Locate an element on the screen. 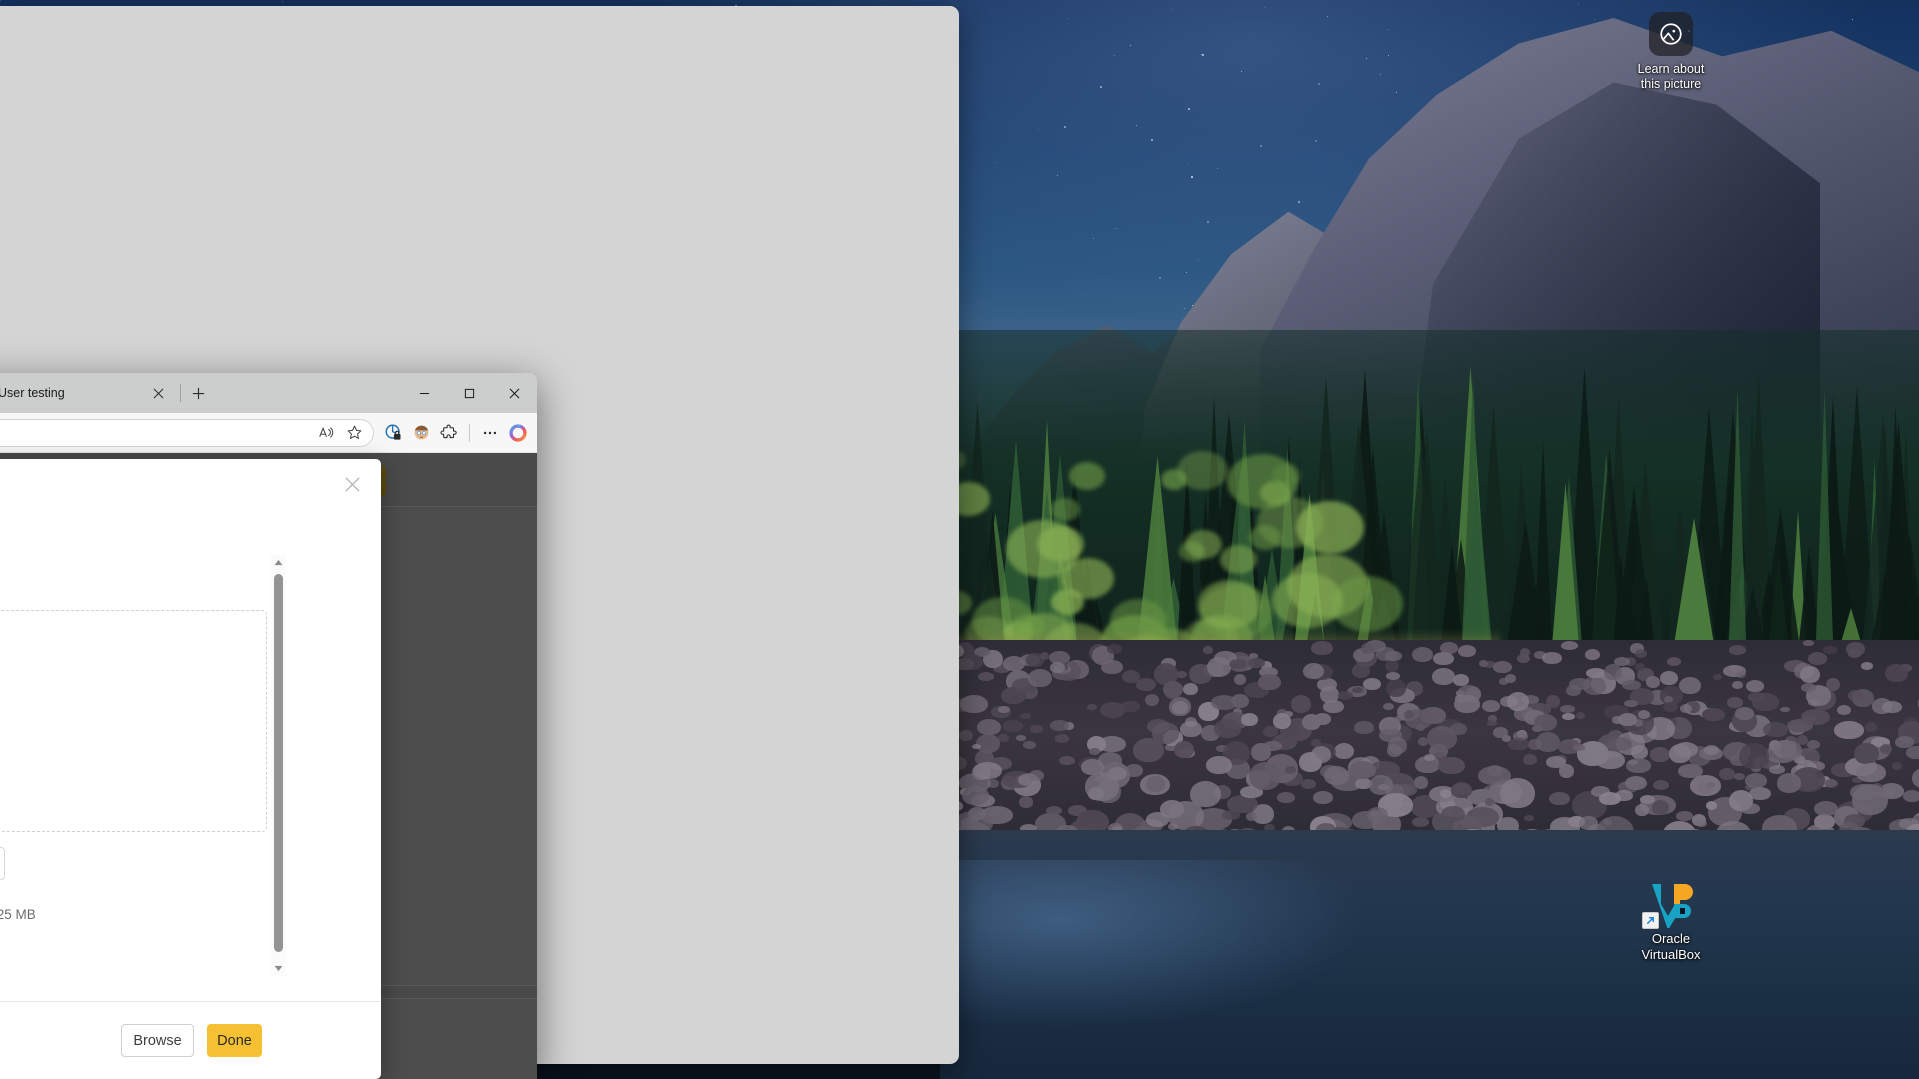 Image resolution: width=1919 pixels, height=1079 pixels. copilot-icon is located at coordinates (518, 433).